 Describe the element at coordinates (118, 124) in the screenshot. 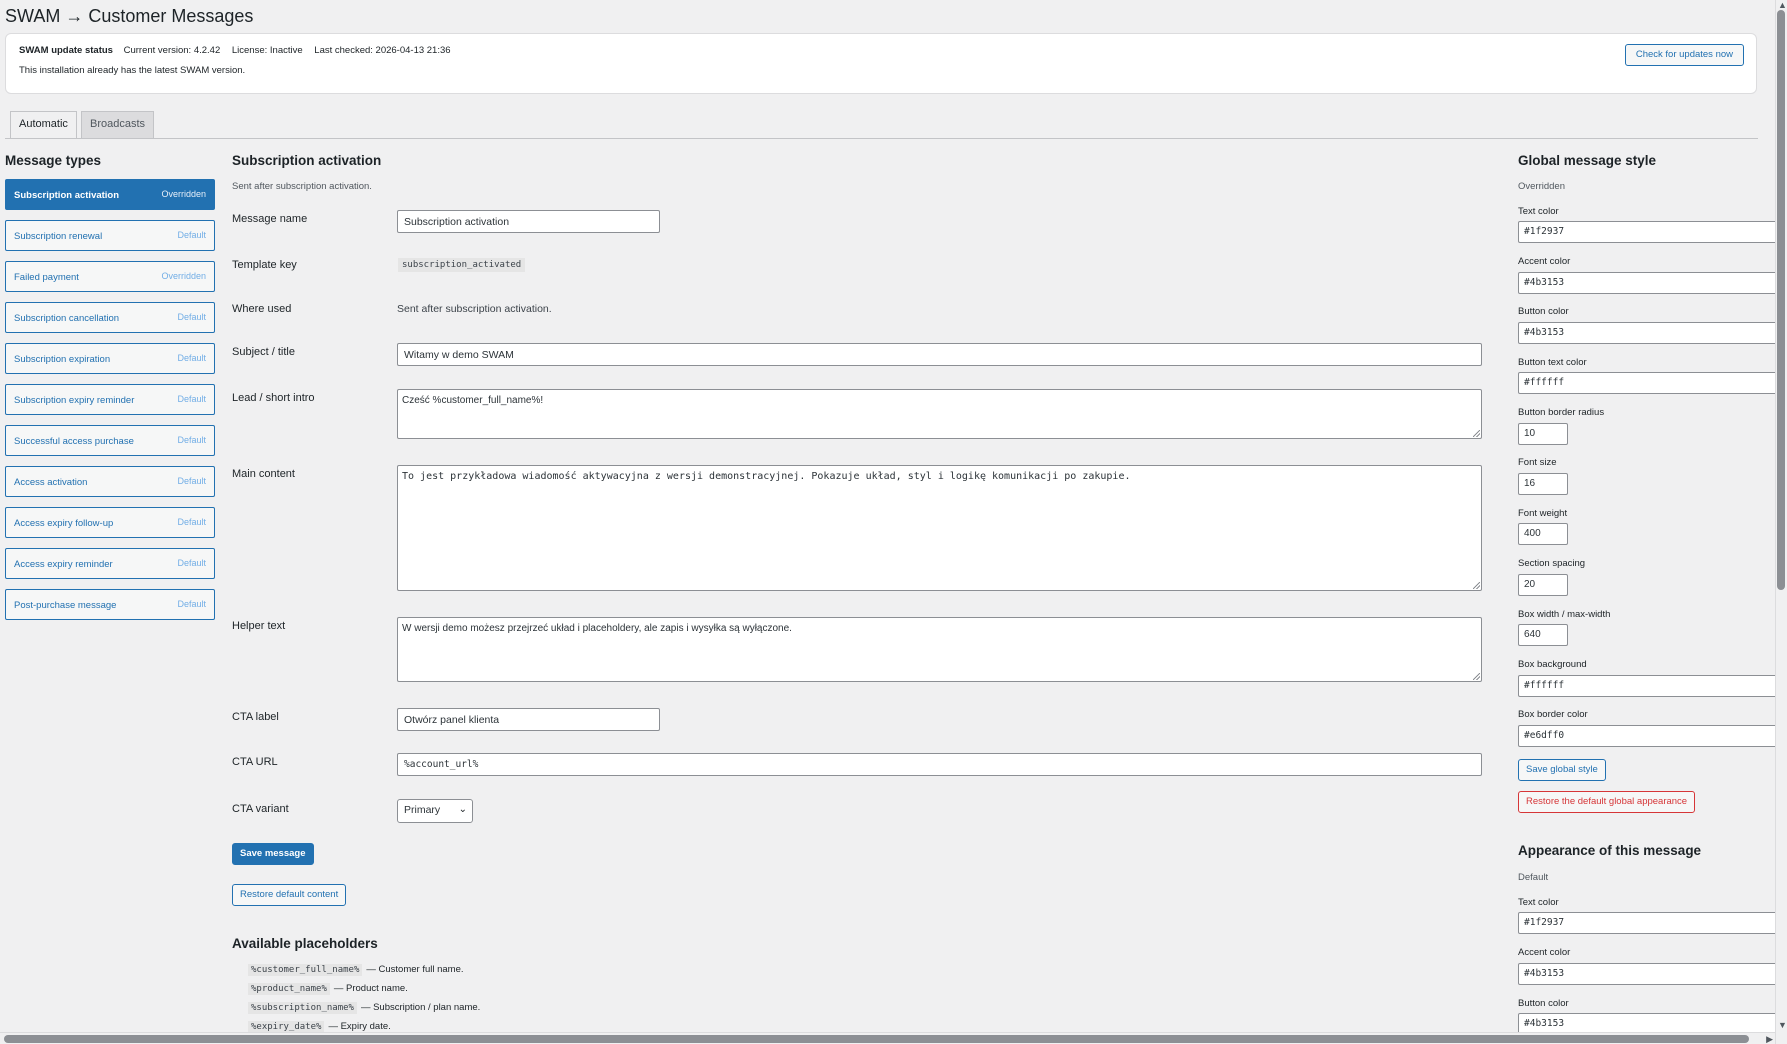

I see `tab-broadcasts: Broadcasts` at that location.